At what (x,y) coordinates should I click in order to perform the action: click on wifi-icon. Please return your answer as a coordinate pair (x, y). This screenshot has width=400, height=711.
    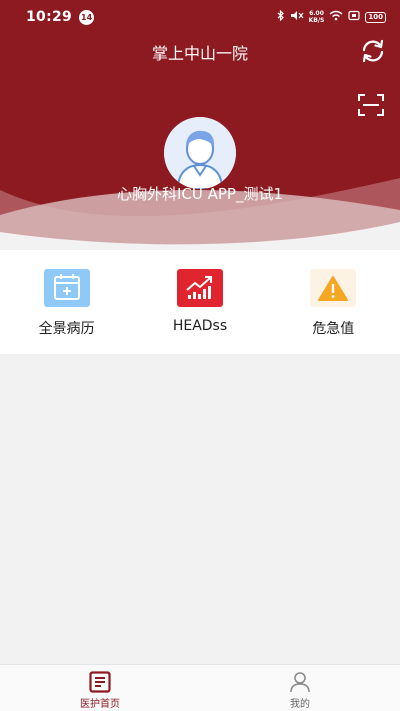
    Looking at the image, I should click on (336, 17).